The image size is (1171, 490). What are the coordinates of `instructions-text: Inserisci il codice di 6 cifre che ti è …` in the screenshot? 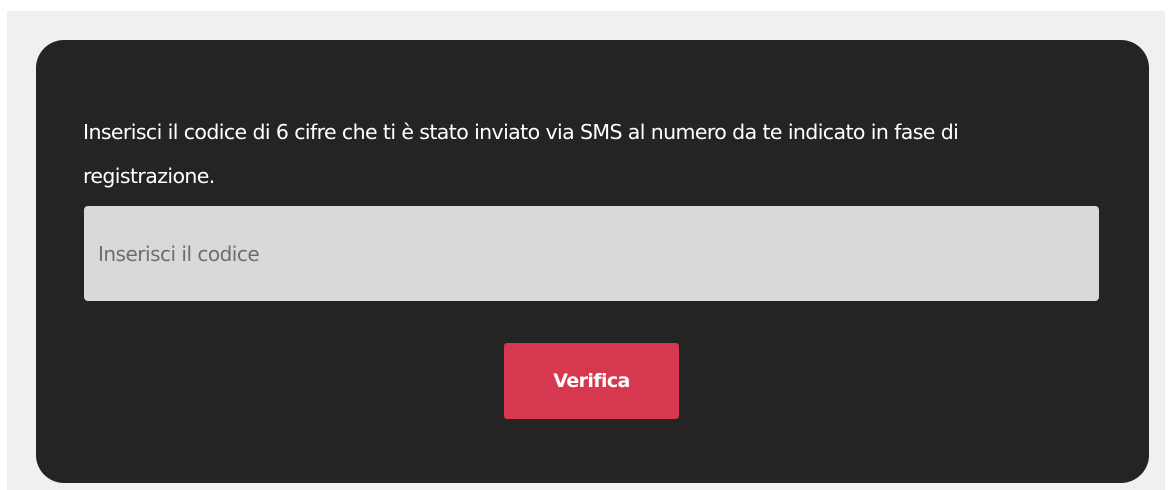 It's located at (521, 154).